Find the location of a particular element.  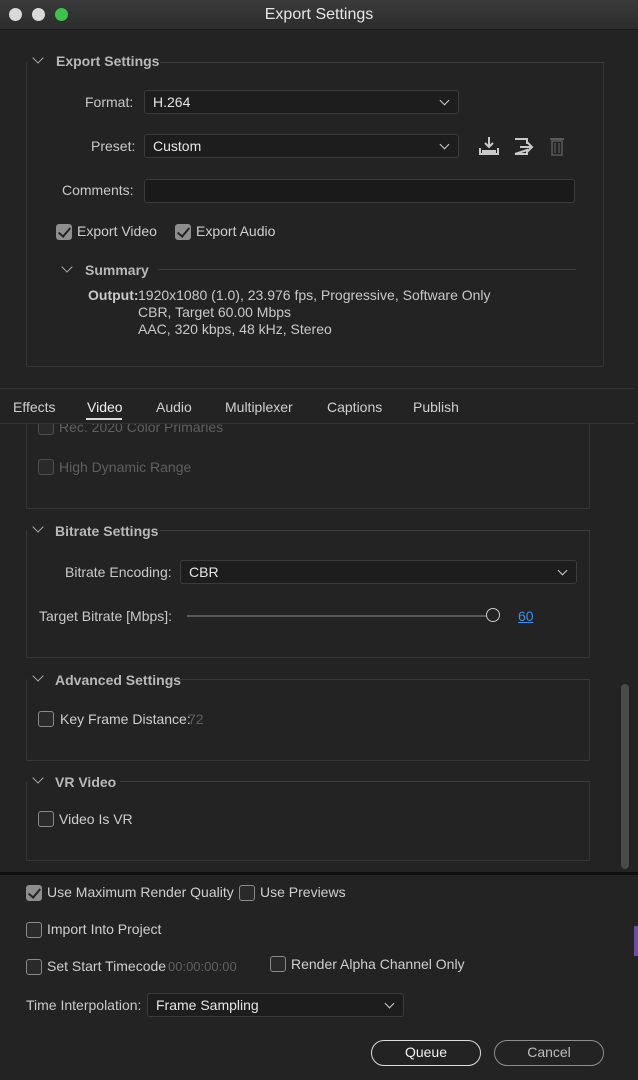

tab-multiplexer: Multiplexer is located at coordinates (259, 407).